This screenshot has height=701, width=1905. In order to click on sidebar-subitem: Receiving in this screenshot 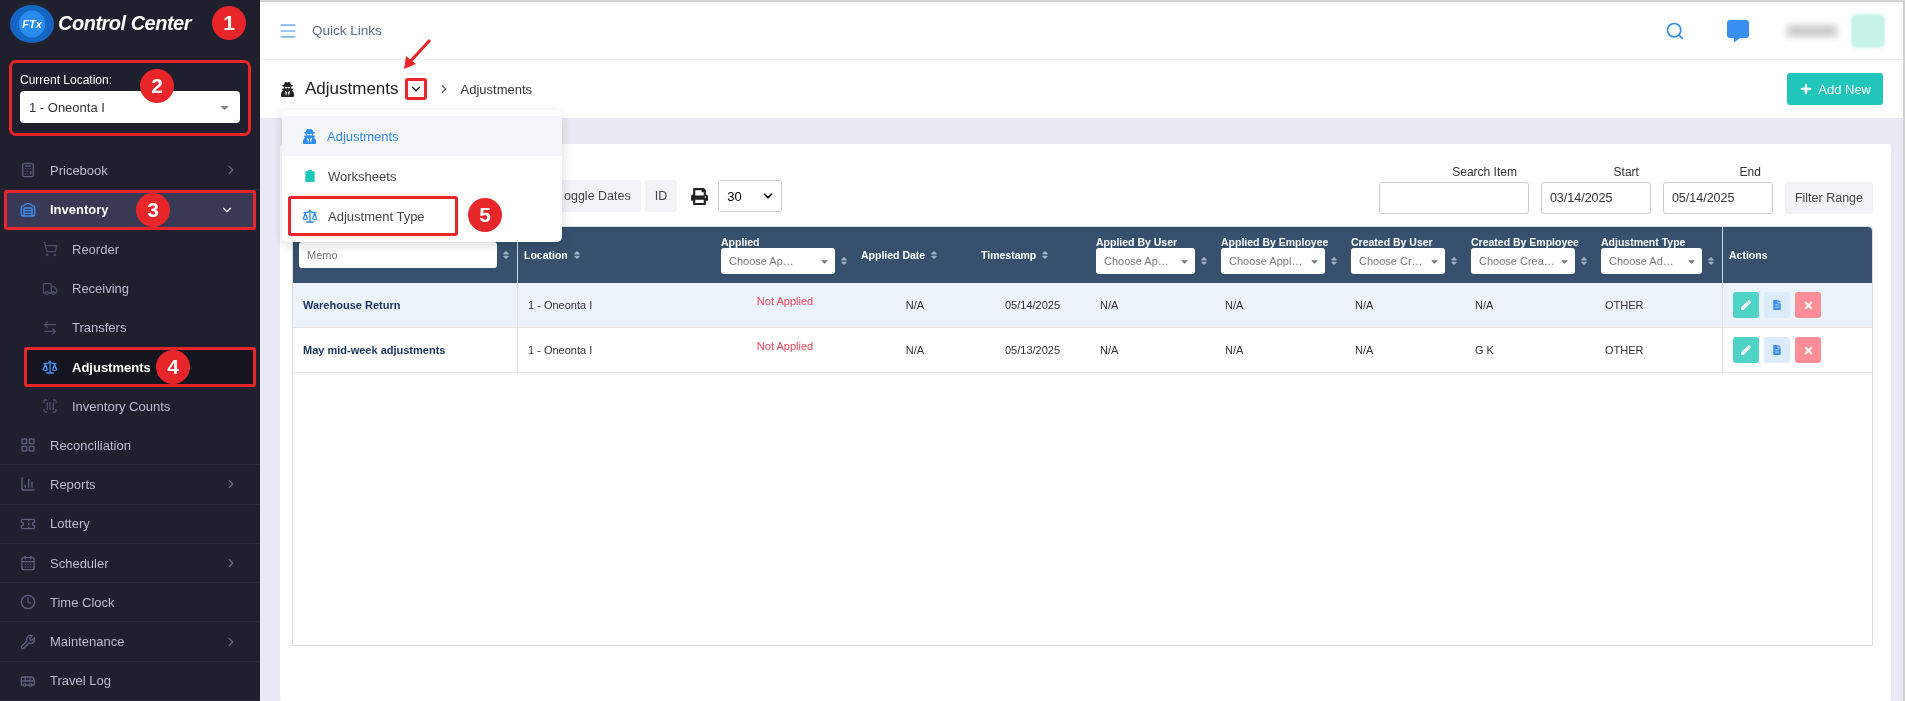, I will do `click(130, 288)`.